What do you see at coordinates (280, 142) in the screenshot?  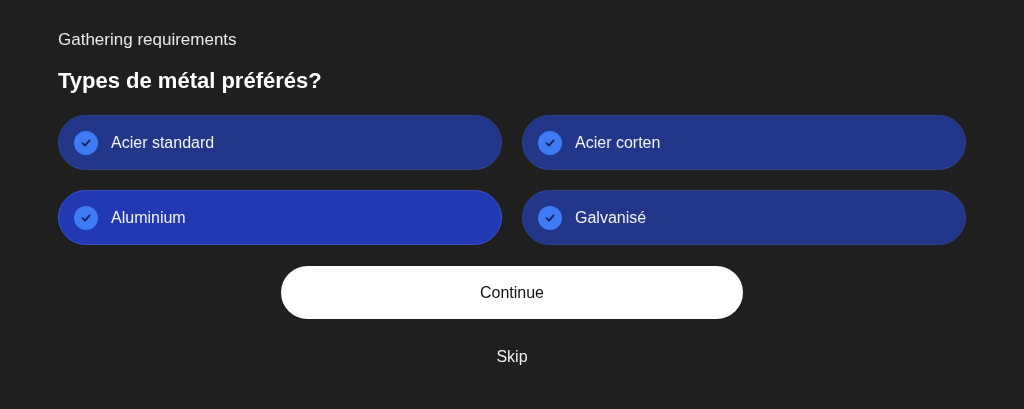 I see `option-button: Acier standard` at bounding box center [280, 142].